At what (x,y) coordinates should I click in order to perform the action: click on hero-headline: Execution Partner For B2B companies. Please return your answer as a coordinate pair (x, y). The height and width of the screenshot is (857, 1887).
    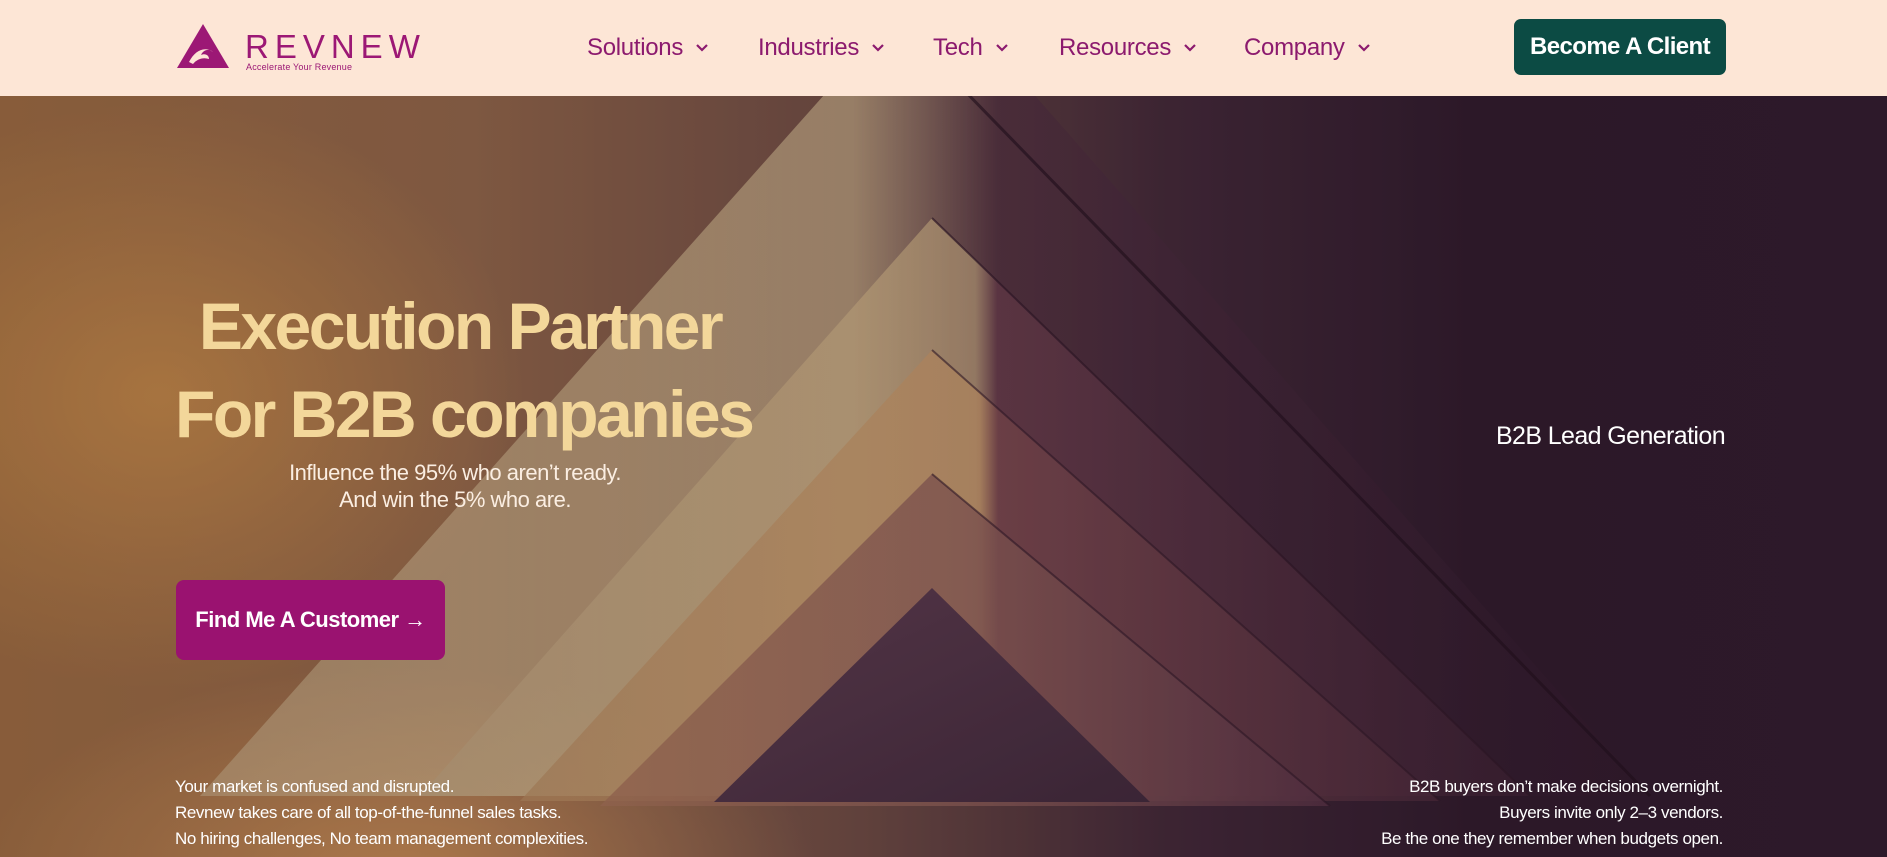
    Looking at the image, I should click on (465, 370).